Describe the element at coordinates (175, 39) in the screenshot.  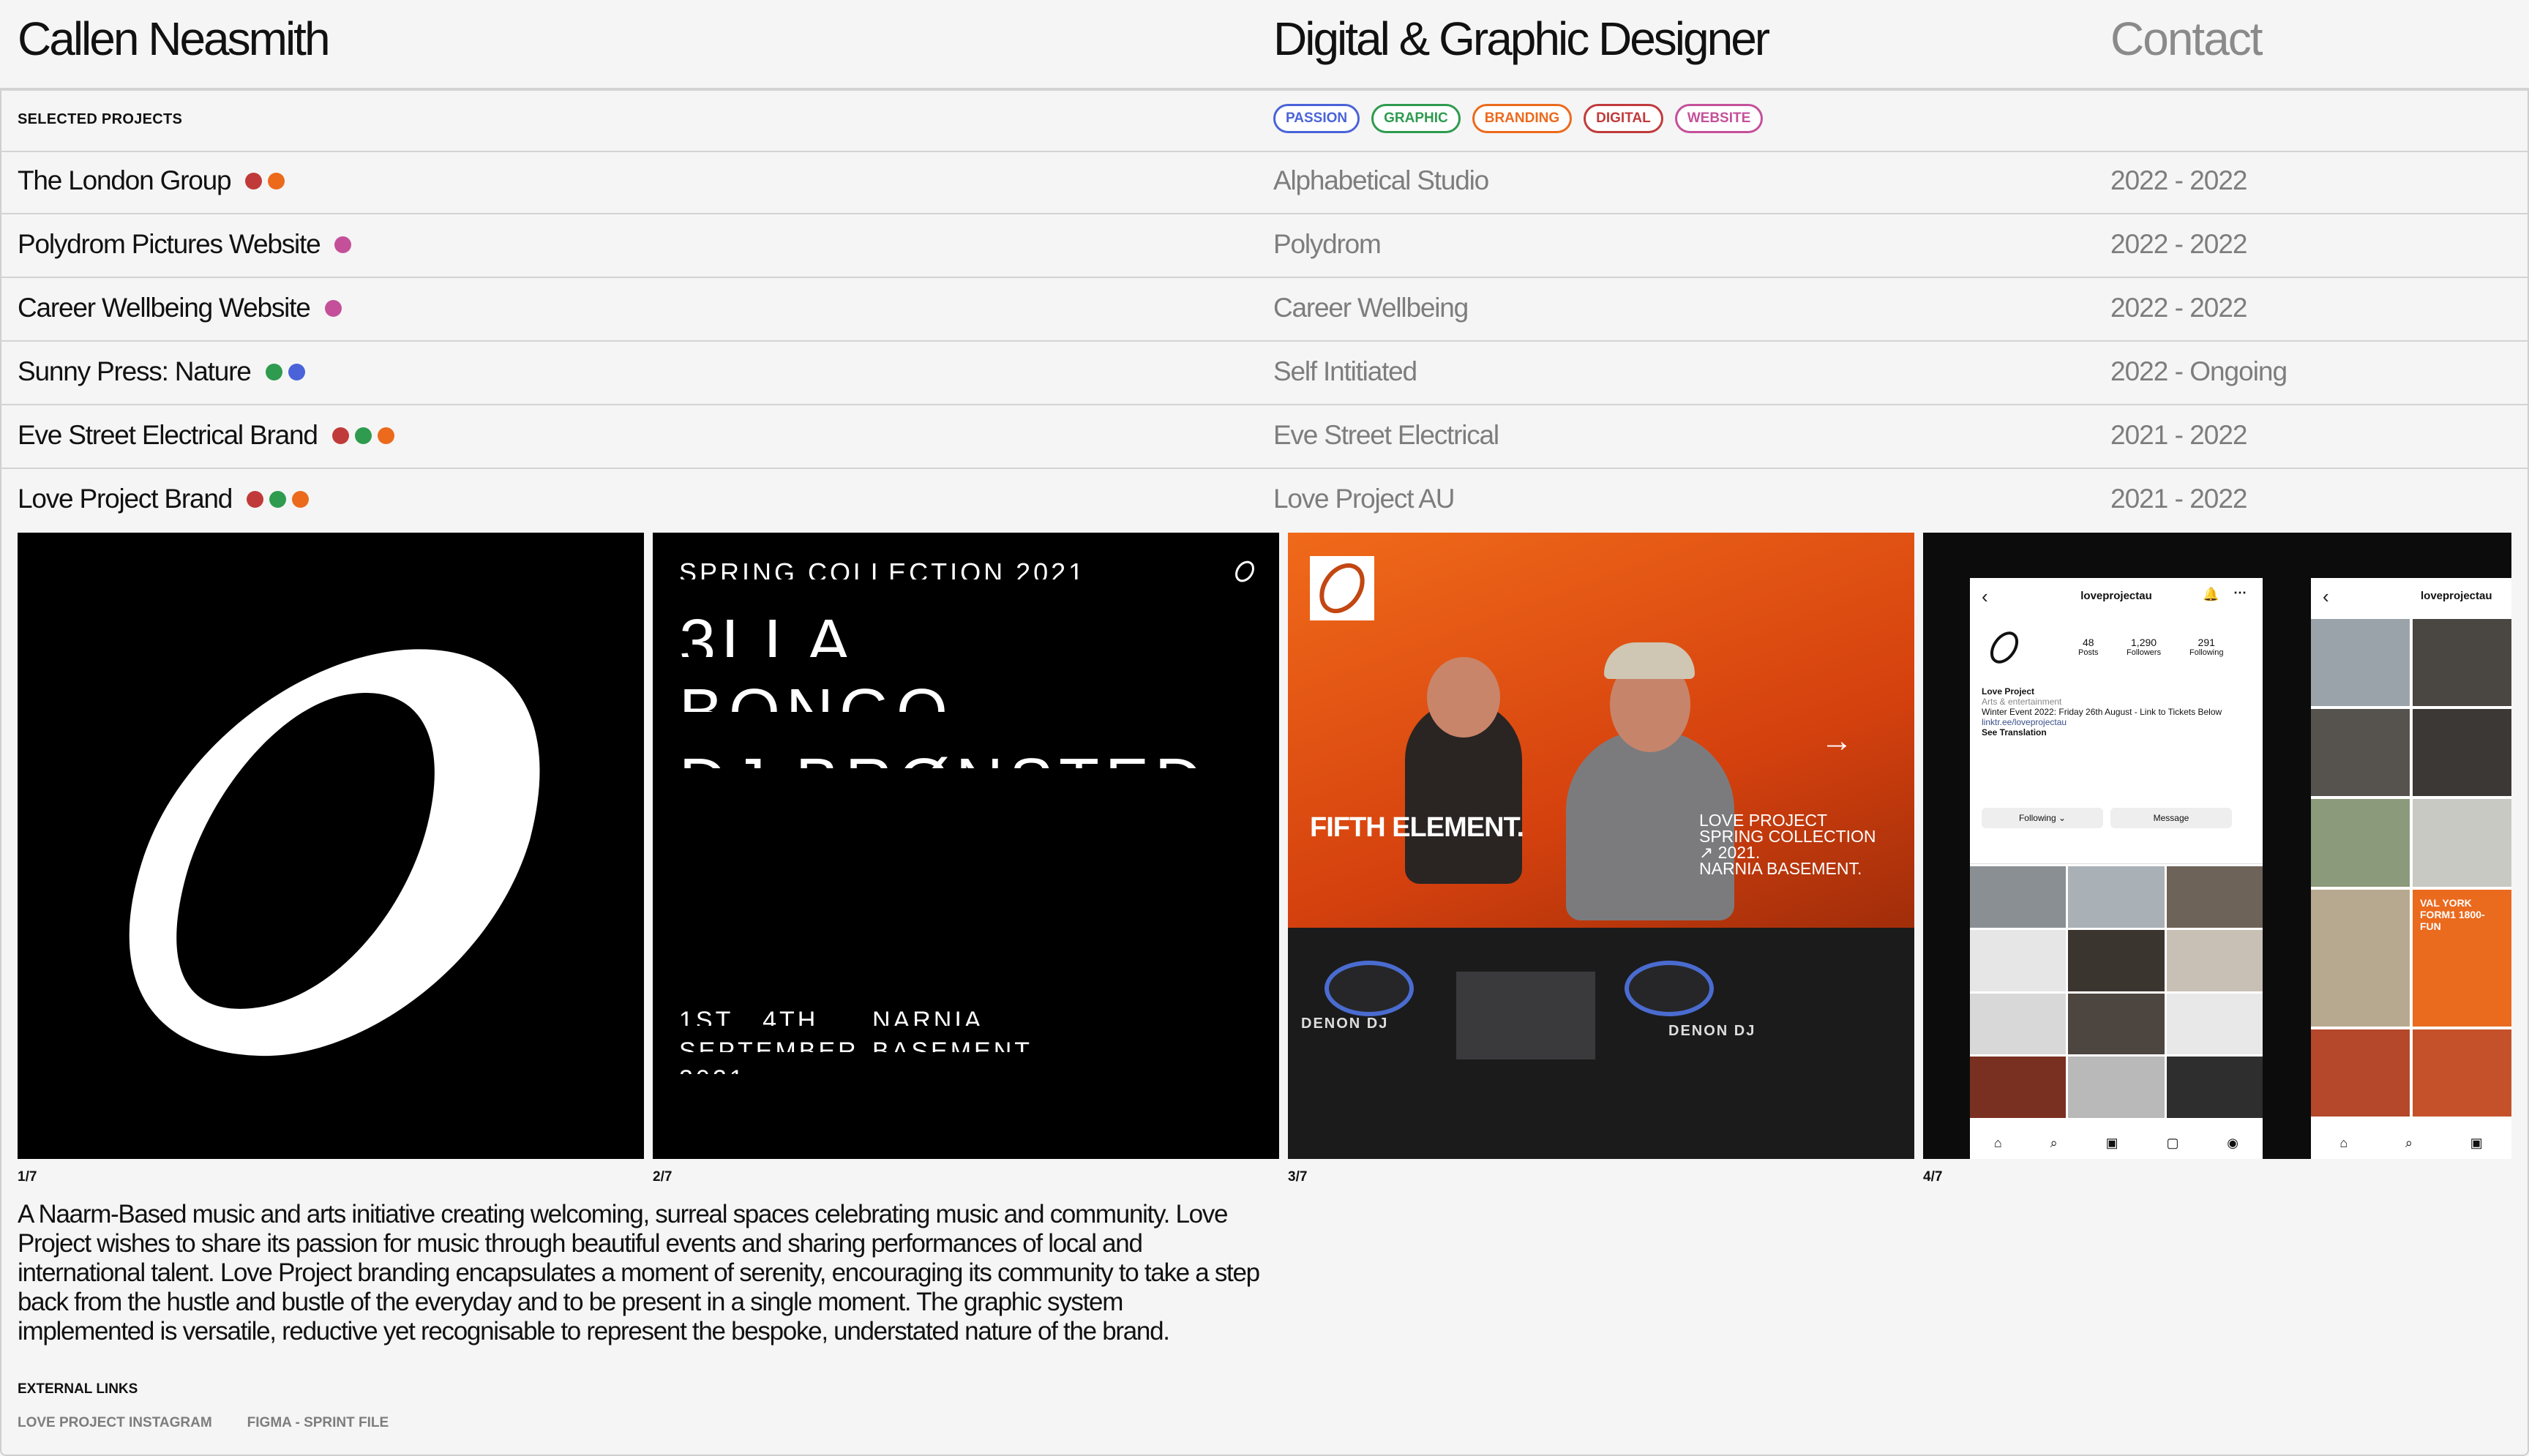
I see `designer-name: Callen Neasmith` at that location.